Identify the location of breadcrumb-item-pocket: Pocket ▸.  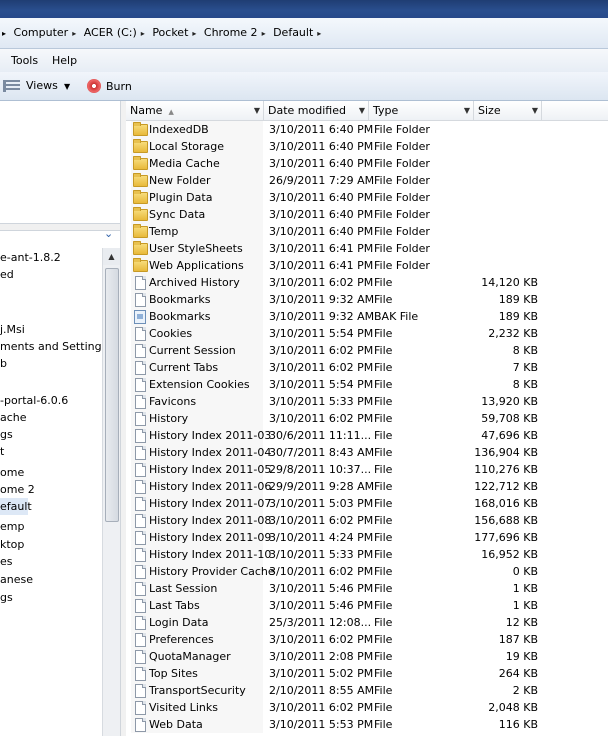
(174, 32).